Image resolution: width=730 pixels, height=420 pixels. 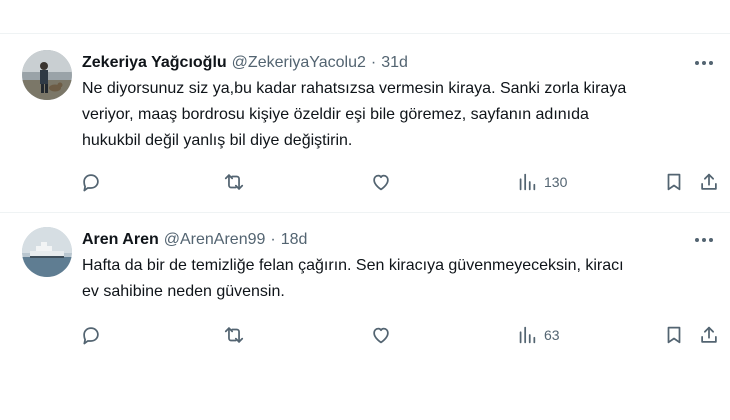 I want to click on views-button: 130, so click(x=541, y=182).